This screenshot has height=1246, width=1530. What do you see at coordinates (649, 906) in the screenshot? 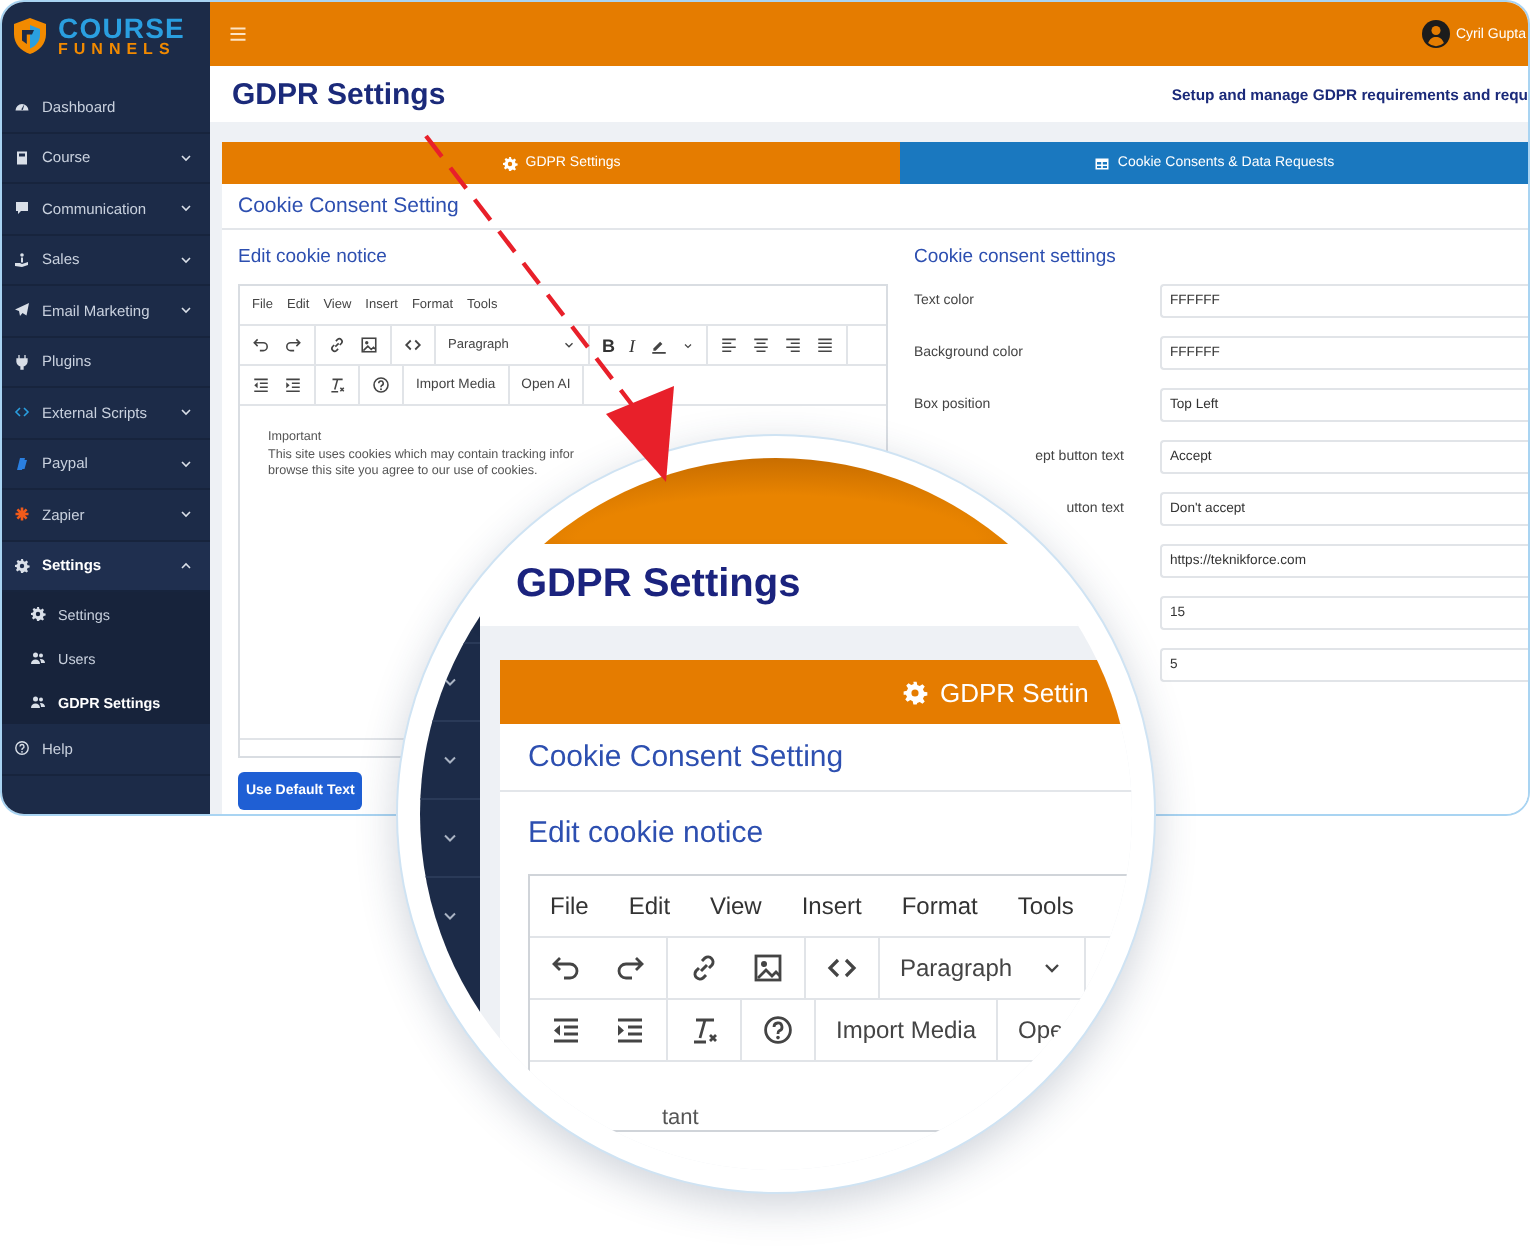
I see `menu-item: Edit` at bounding box center [649, 906].